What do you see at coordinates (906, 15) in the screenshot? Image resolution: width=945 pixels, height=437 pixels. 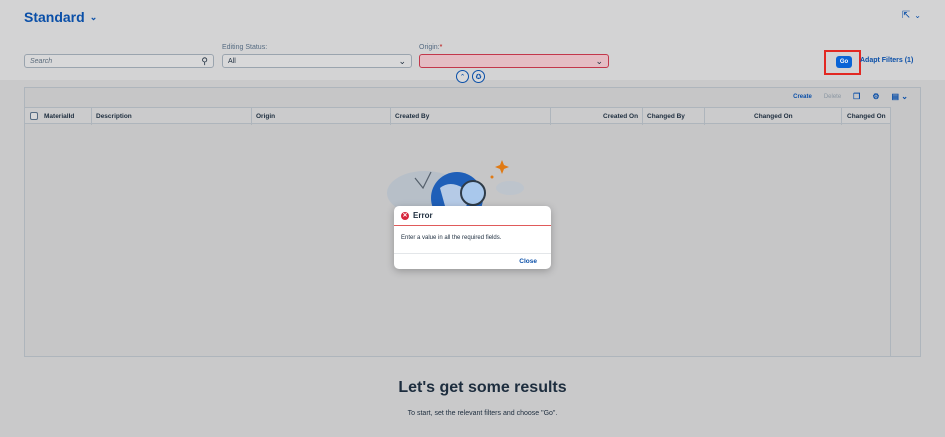 I see `share-icon: ⇱` at bounding box center [906, 15].